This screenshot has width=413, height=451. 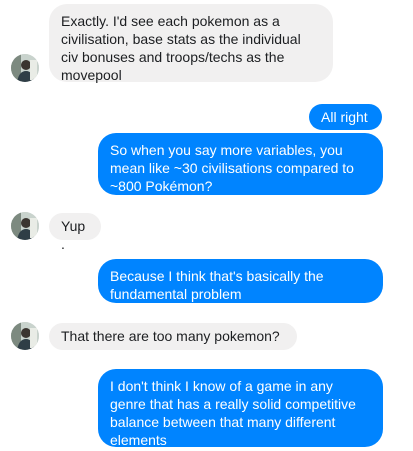 I want to click on incoming-message: Yup., so click(x=75, y=232).